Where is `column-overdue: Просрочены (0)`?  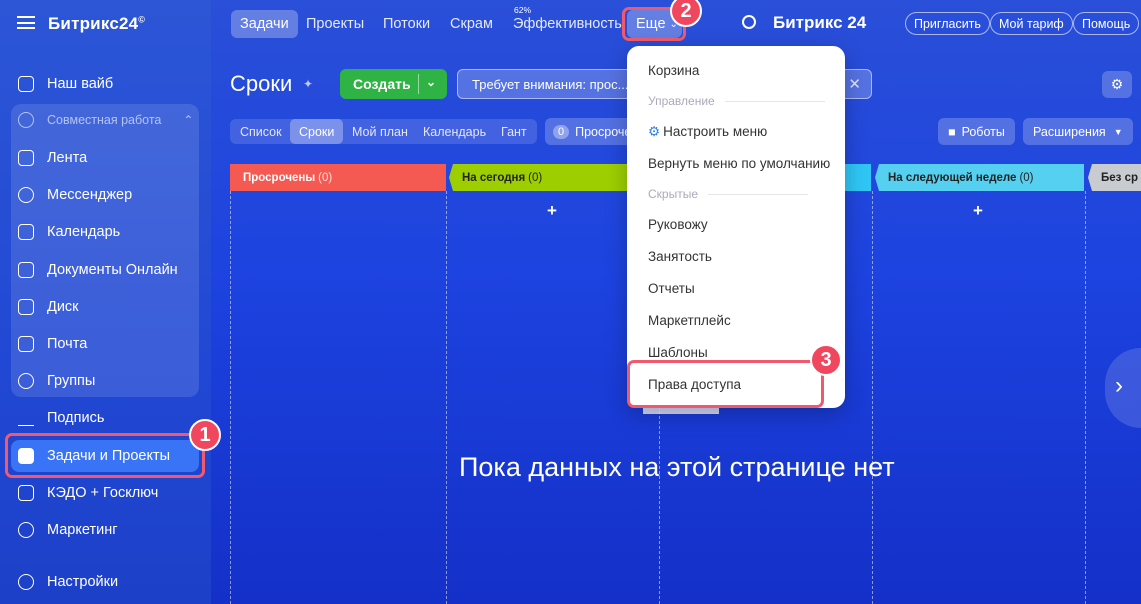
column-overdue: Просрочены (0) is located at coordinates (338, 177).